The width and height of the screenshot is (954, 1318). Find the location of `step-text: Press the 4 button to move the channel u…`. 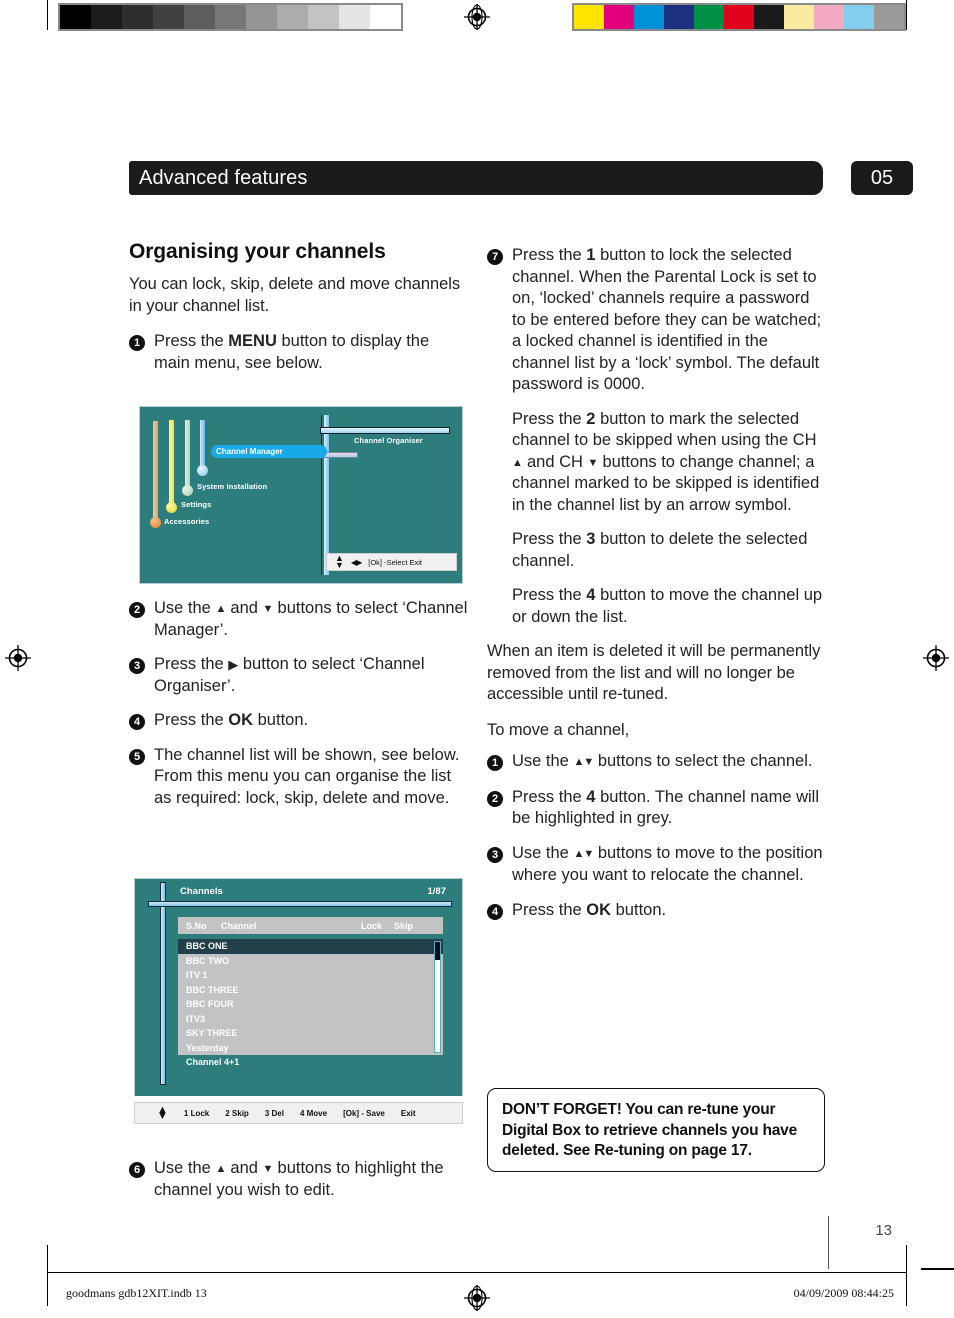

step-text: Press the 4 button to move the channel u… is located at coordinates (667, 606).